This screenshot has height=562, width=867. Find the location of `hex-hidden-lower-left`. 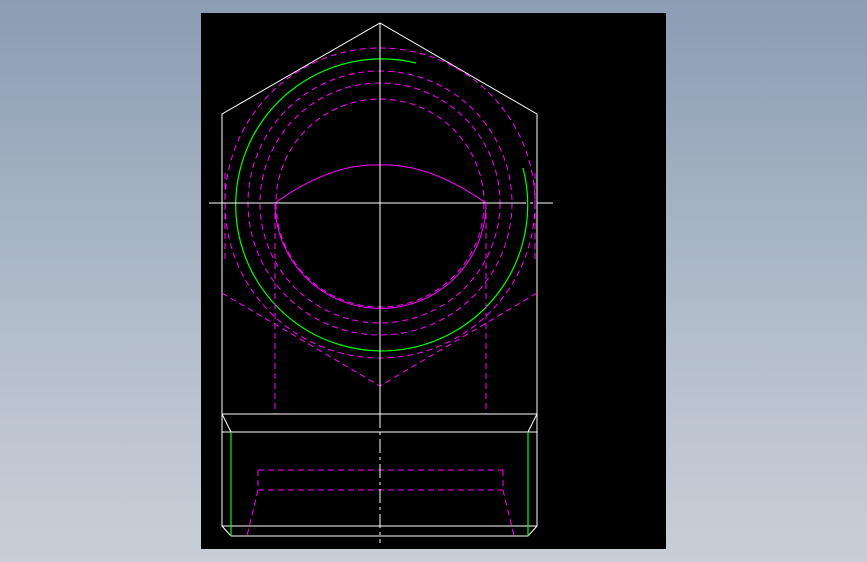

hex-hidden-lower-left is located at coordinates (301, 339).